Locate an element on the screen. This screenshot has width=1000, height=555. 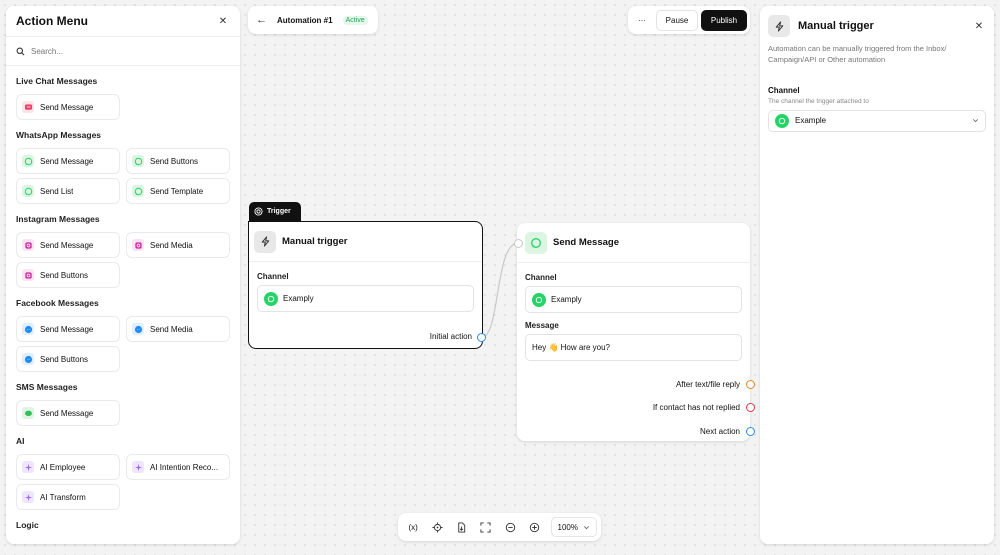
close-icon: ✕ is located at coordinates (979, 26).